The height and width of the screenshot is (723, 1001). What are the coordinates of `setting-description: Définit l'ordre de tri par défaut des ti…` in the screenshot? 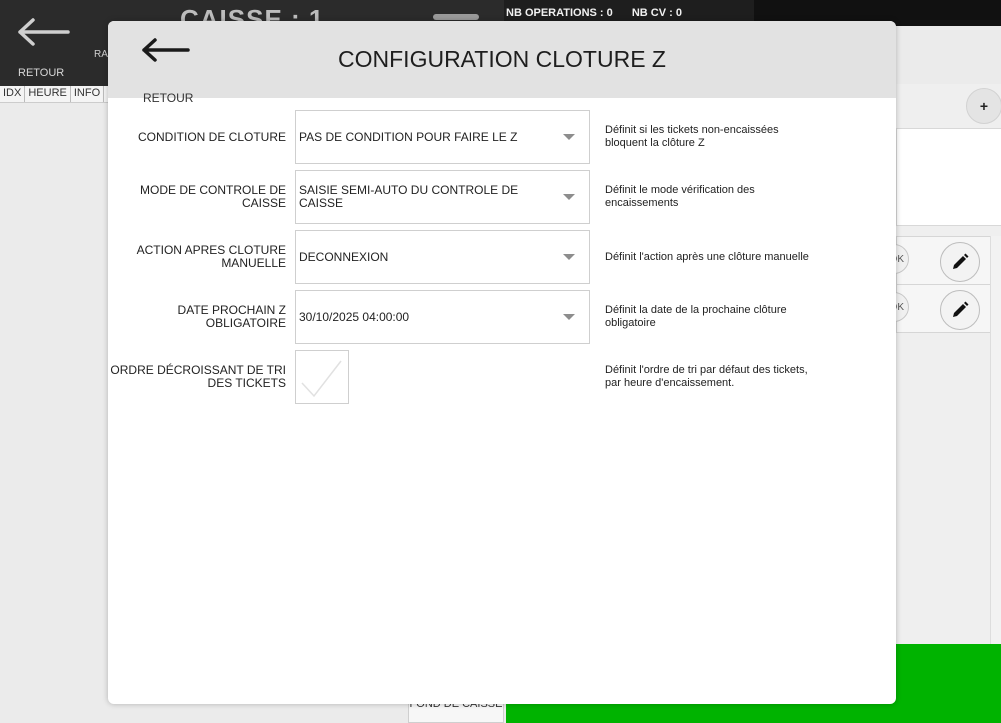 It's located at (706, 376).